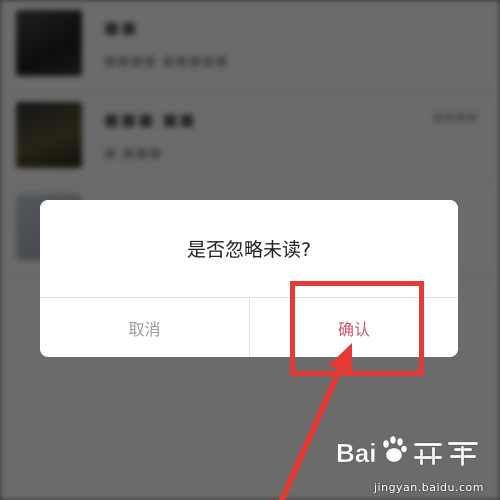 The height and width of the screenshot is (500, 500). Describe the element at coordinates (357, 328) in the screenshot. I see `annotation-highlight-box` at that location.